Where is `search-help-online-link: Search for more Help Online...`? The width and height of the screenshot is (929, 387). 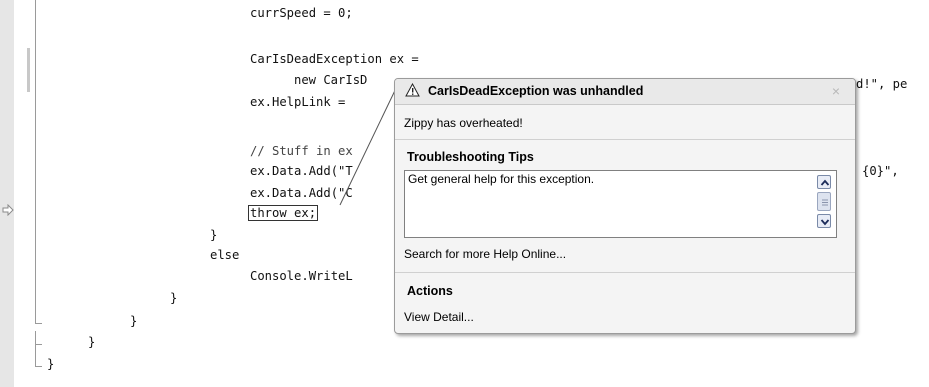
search-help-online-link: Search for more Help Online... is located at coordinates (485, 254).